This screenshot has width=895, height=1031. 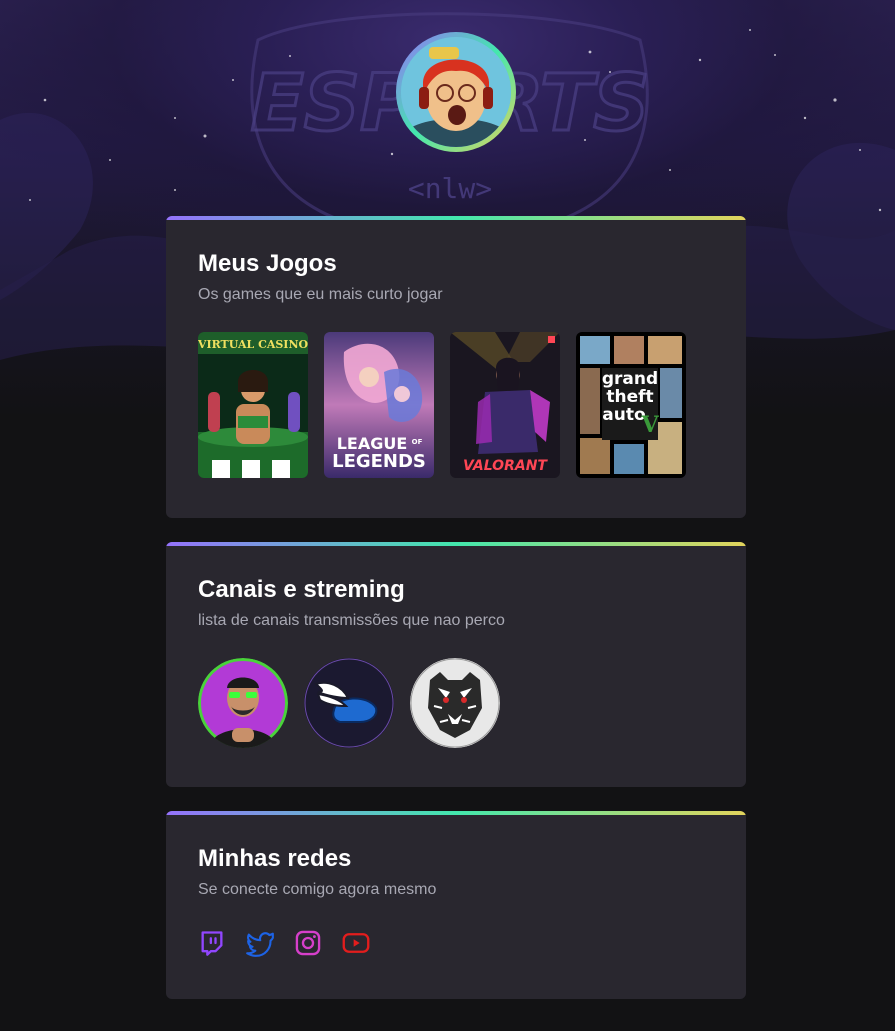 I want to click on tiger-icon, so click(x=455, y=703).